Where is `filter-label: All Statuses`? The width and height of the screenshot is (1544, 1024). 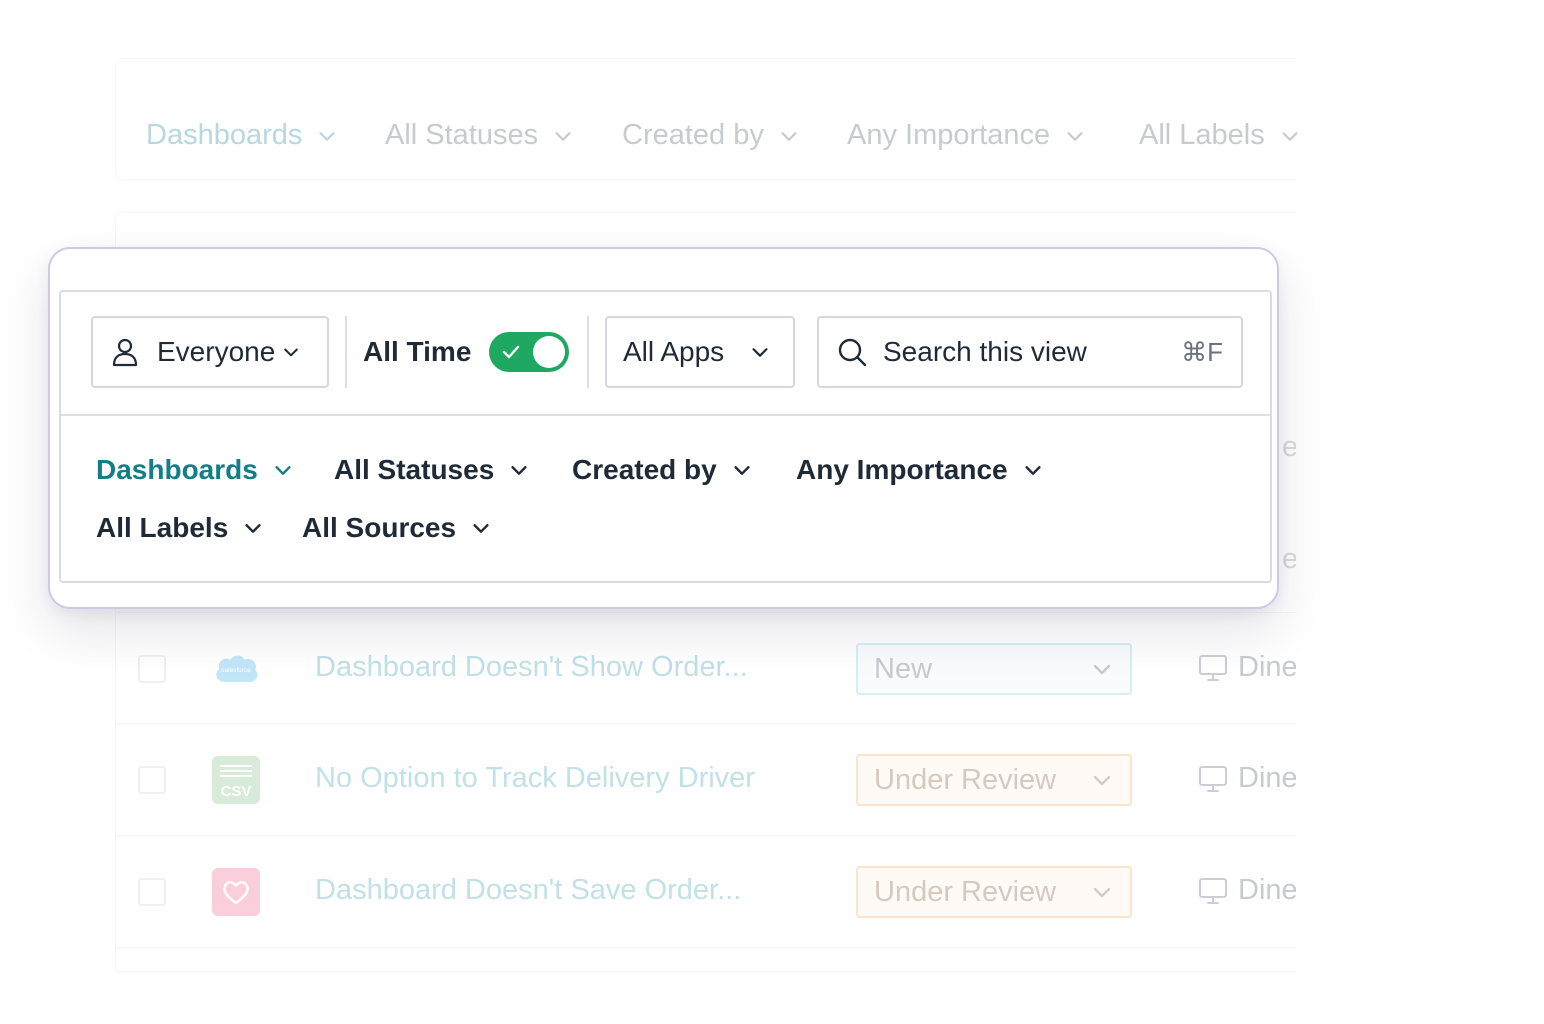 filter-label: All Statuses is located at coordinates (414, 469).